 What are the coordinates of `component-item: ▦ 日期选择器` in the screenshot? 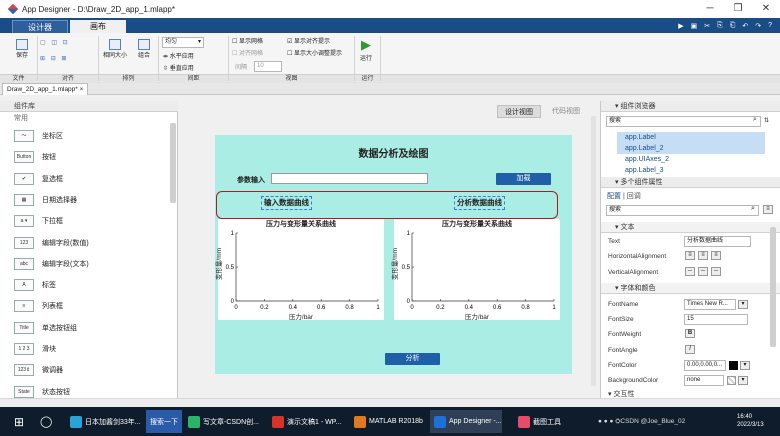 It's located at (45, 200).